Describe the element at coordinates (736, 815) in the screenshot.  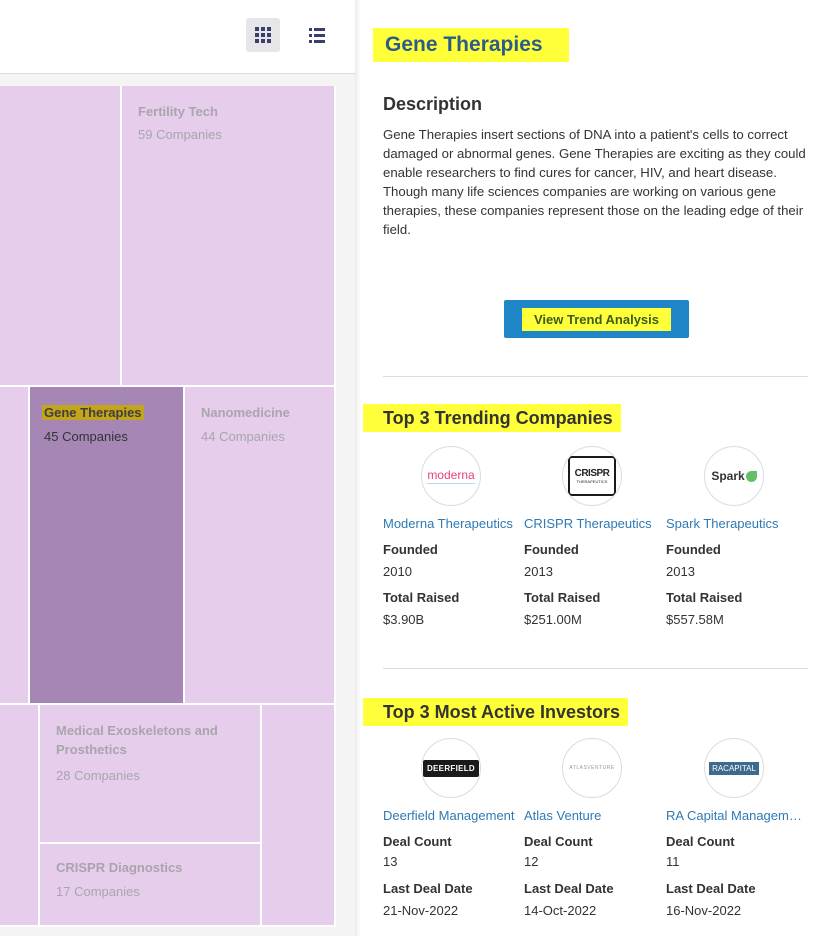
I see `investor-name-link: RA Capital Management` at that location.